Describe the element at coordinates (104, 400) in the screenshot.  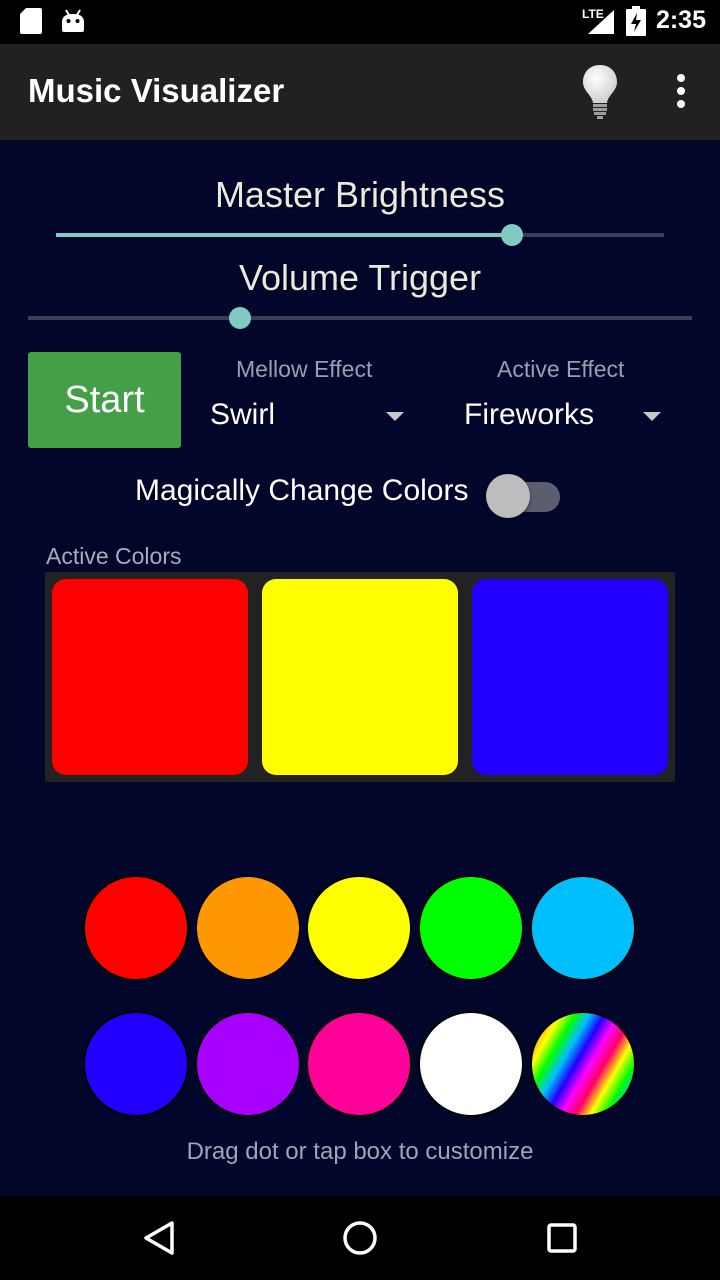
I see `start-button: Start` at that location.